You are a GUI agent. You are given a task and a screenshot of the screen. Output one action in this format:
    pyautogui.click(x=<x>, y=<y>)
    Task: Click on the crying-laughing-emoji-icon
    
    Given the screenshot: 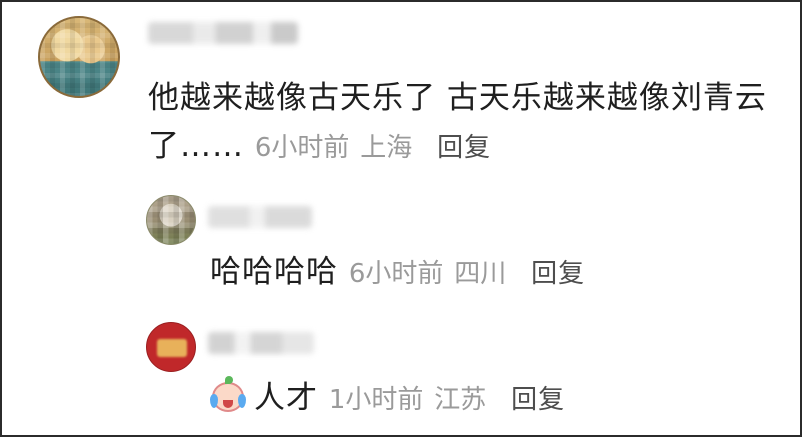 What is the action you would take?
    pyautogui.click(x=229, y=395)
    